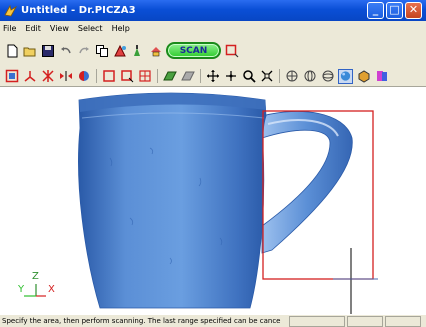  I want to click on close-button: ✕, so click(413, 10).